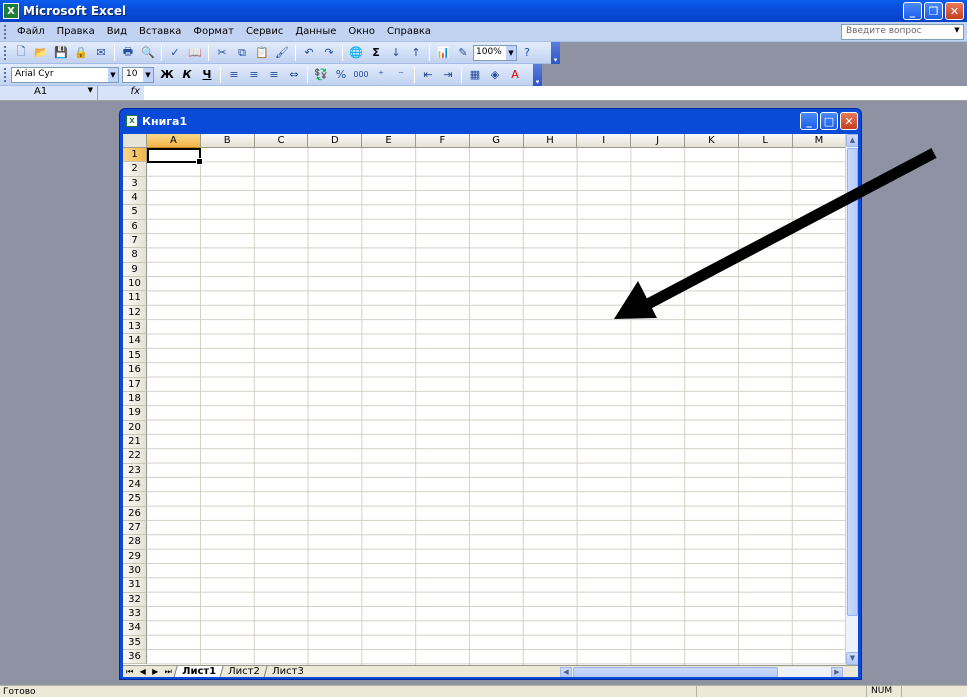  I want to click on decrease-indent-icon: ⇤, so click(428, 75).